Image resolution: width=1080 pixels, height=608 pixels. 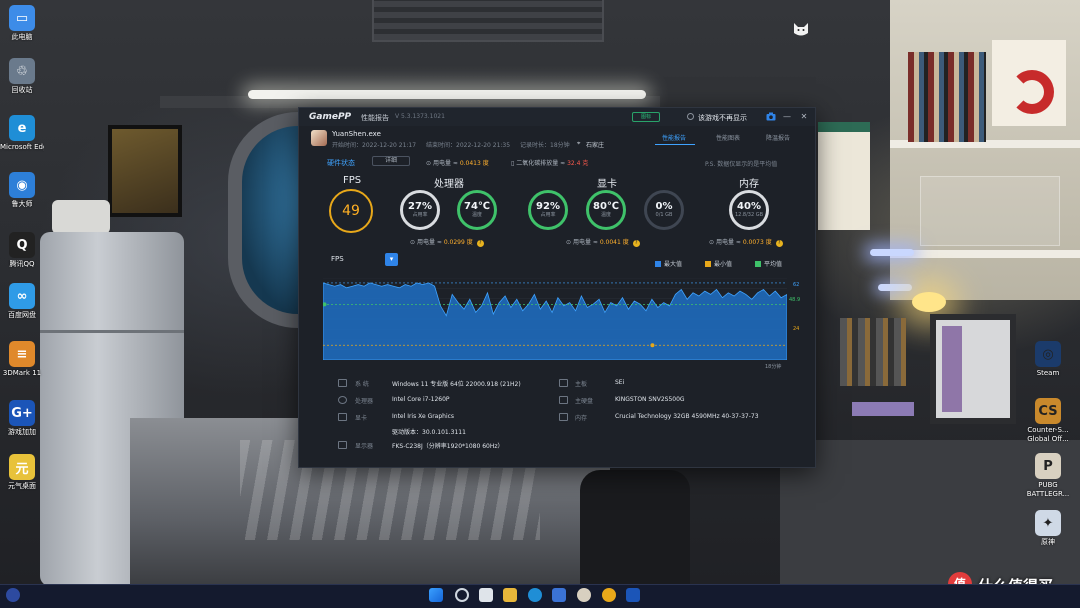 I want to click on app-icon: G+, so click(x=22, y=413).